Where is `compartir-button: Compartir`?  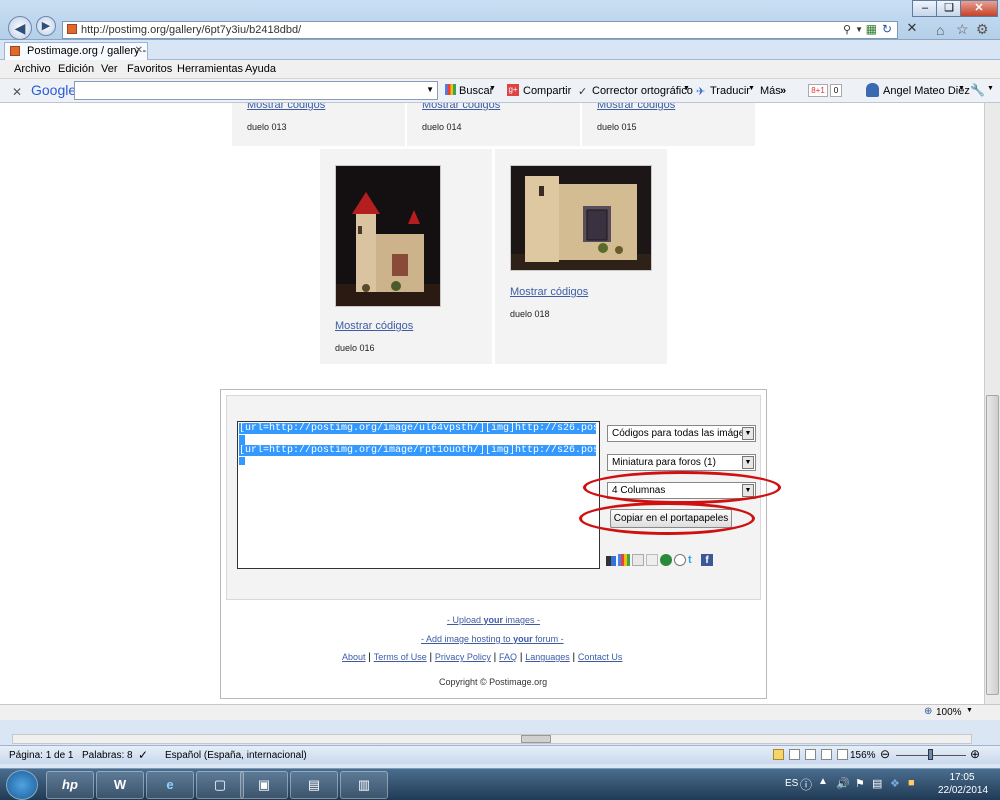 compartir-button: Compartir is located at coordinates (547, 91).